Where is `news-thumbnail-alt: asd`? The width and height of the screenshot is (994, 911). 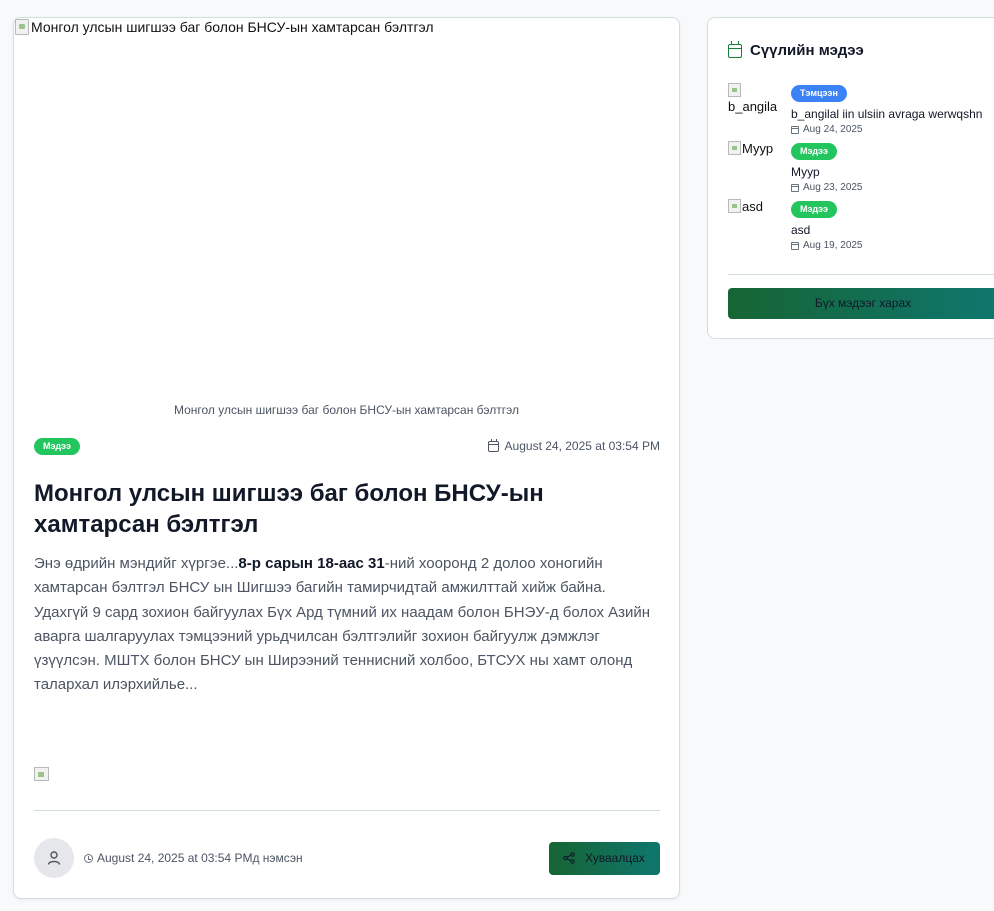 news-thumbnail-alt: asd is located at coordinates (752, 206).